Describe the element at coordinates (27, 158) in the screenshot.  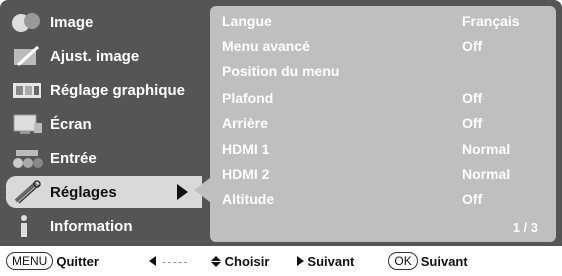
I see `input-icon` at that location.